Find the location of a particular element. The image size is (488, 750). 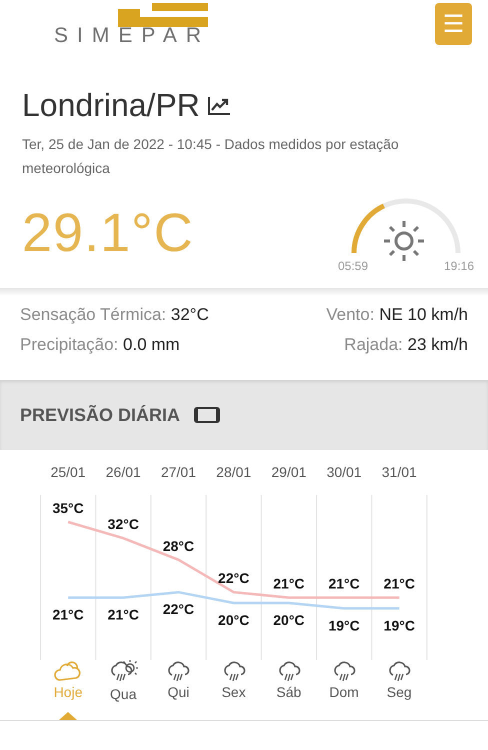

sun-icon is located at coordinates (404, 241).